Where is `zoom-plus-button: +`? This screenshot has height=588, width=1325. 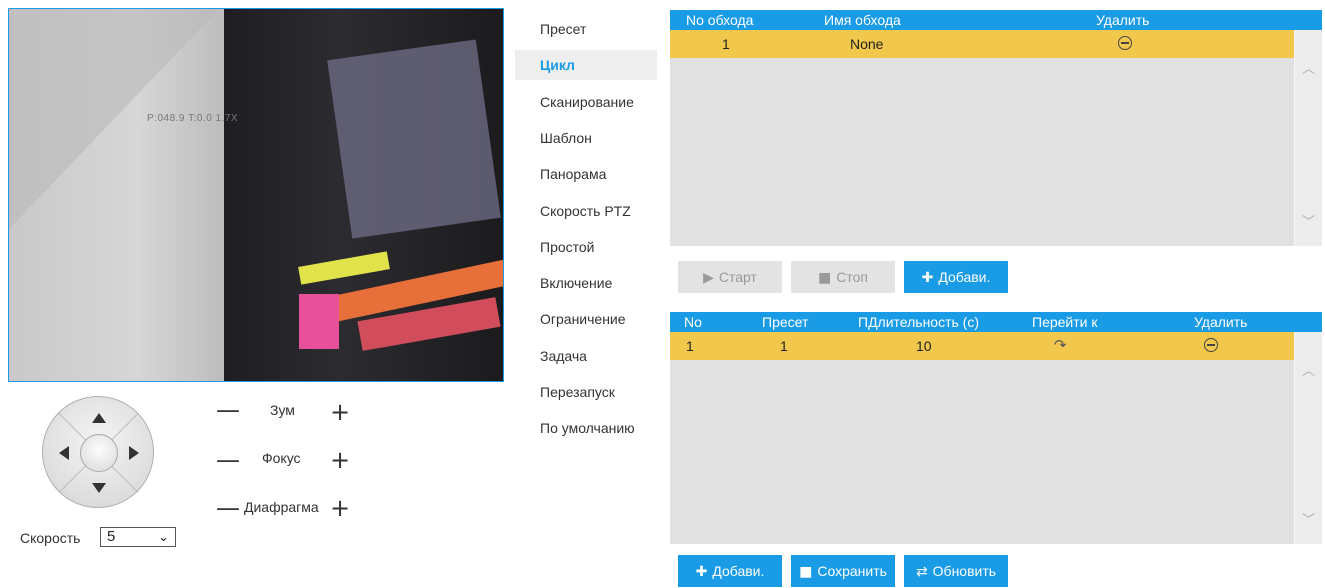 zoom-plus-button: + is located at coordinates (340, 412).